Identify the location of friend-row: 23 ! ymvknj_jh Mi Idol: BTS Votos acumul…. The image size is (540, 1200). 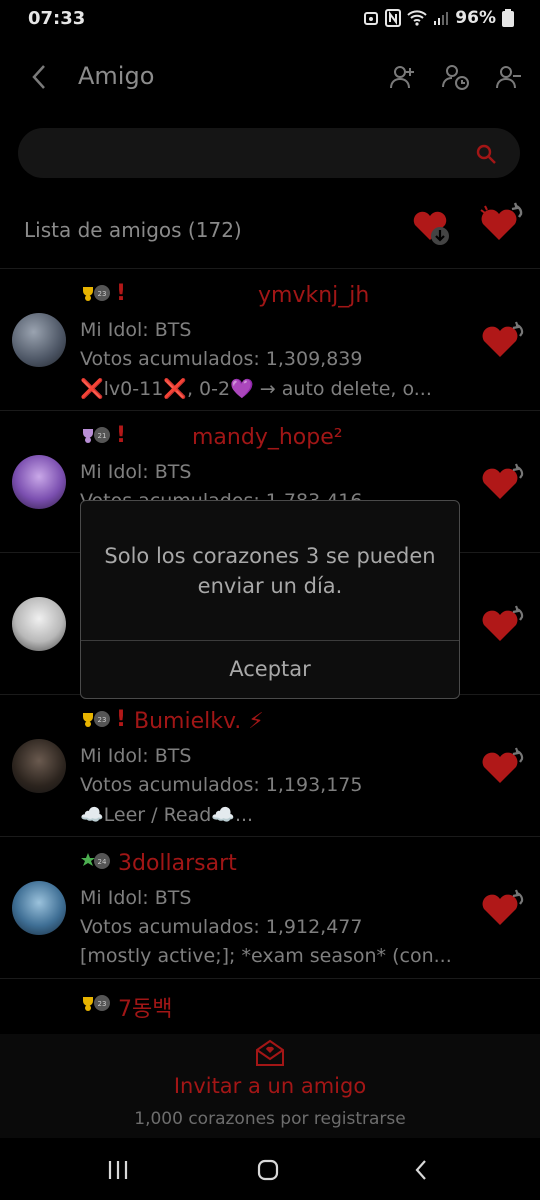
(270, 339).